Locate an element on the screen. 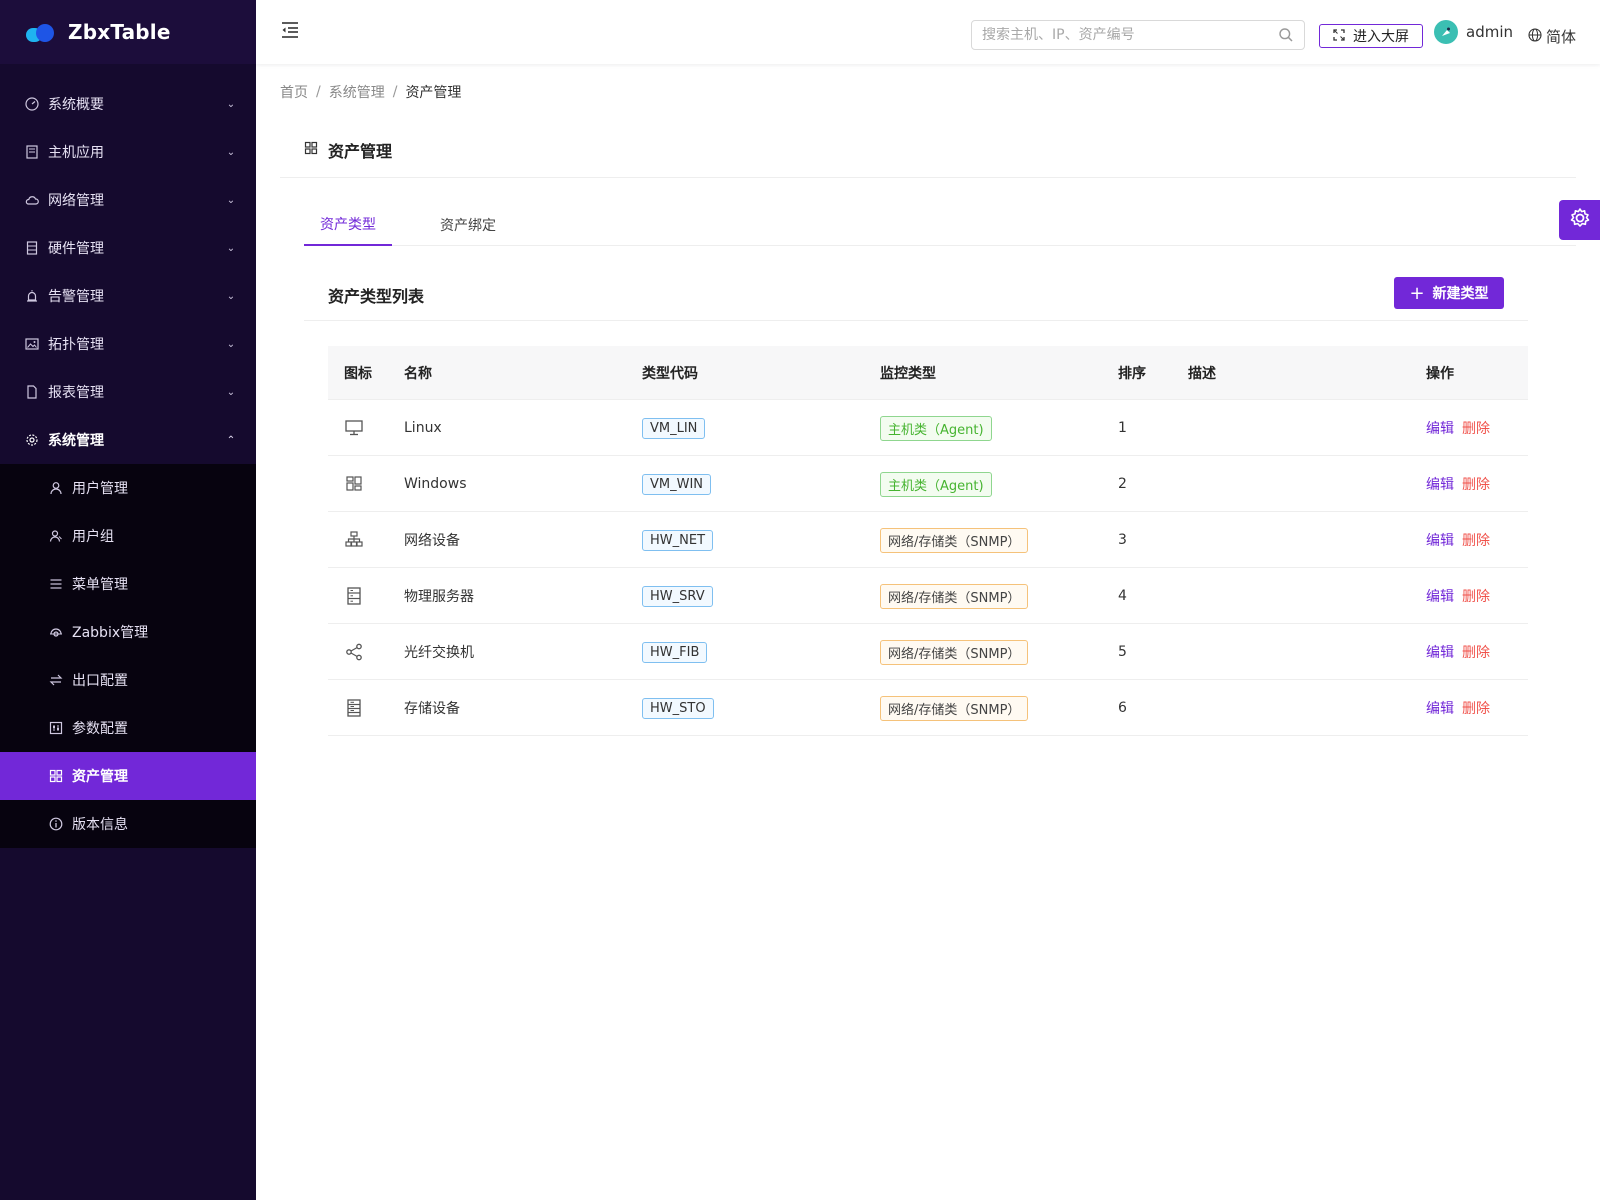 Image resolution: width=1600 pixels, height=1200 pixels. sidebar-item-system: 系统管理 ⌃ is located at coordinates (128, 440).